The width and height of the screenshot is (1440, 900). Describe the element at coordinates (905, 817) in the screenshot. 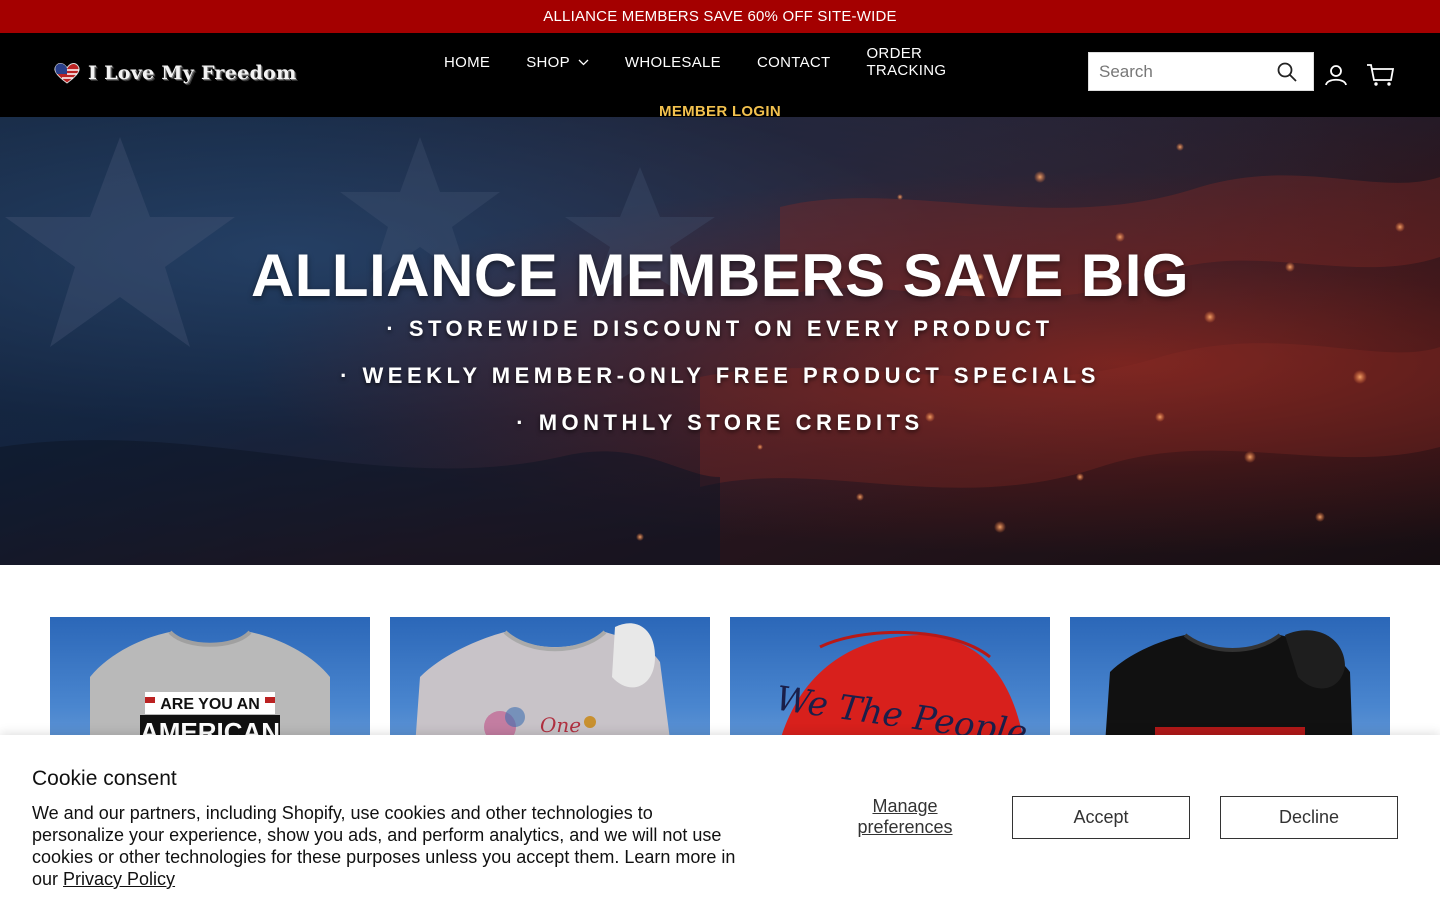

I see `manage-preferences-link: Manage preferences` at that location.